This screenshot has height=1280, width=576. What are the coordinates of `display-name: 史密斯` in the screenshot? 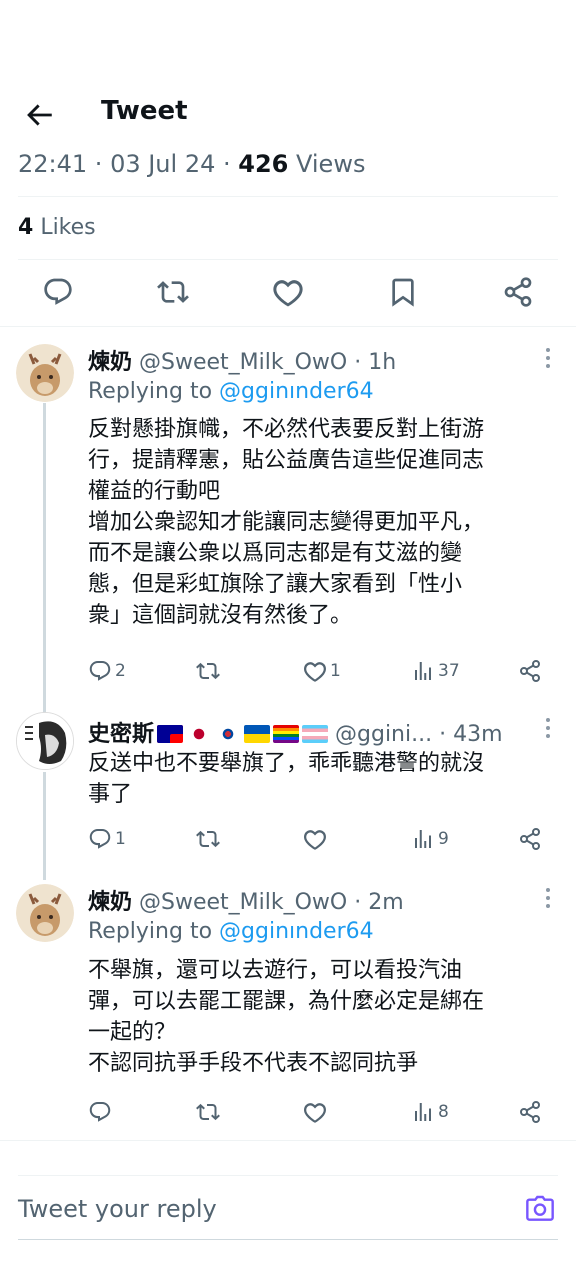 It's located at (121, 734).